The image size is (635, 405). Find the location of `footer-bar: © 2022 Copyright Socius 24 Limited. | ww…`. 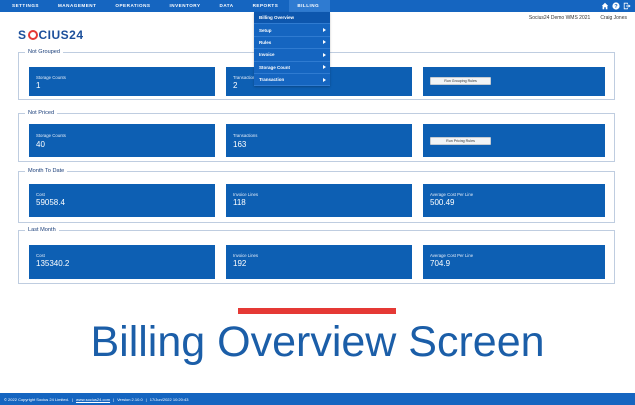

footer-bar: © 2022 Copyright Socius 24 Limited. | ww… is located at coordinates (317, 399).